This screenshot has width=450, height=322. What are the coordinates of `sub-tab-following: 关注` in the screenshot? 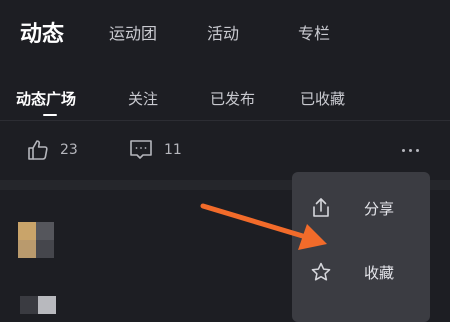 It's located at (143, 98).